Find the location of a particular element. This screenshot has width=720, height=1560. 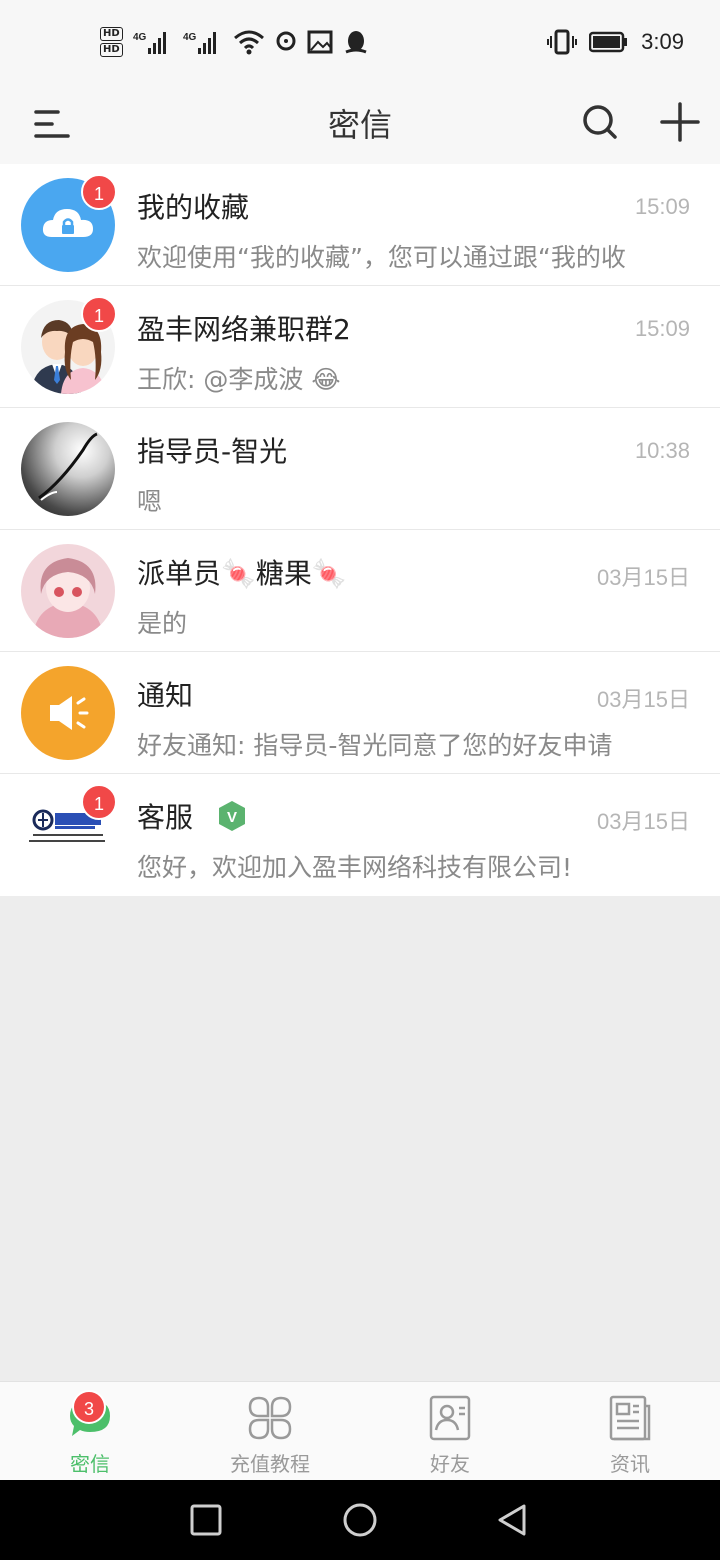

square-icon is located at coordinates (206, 1520).